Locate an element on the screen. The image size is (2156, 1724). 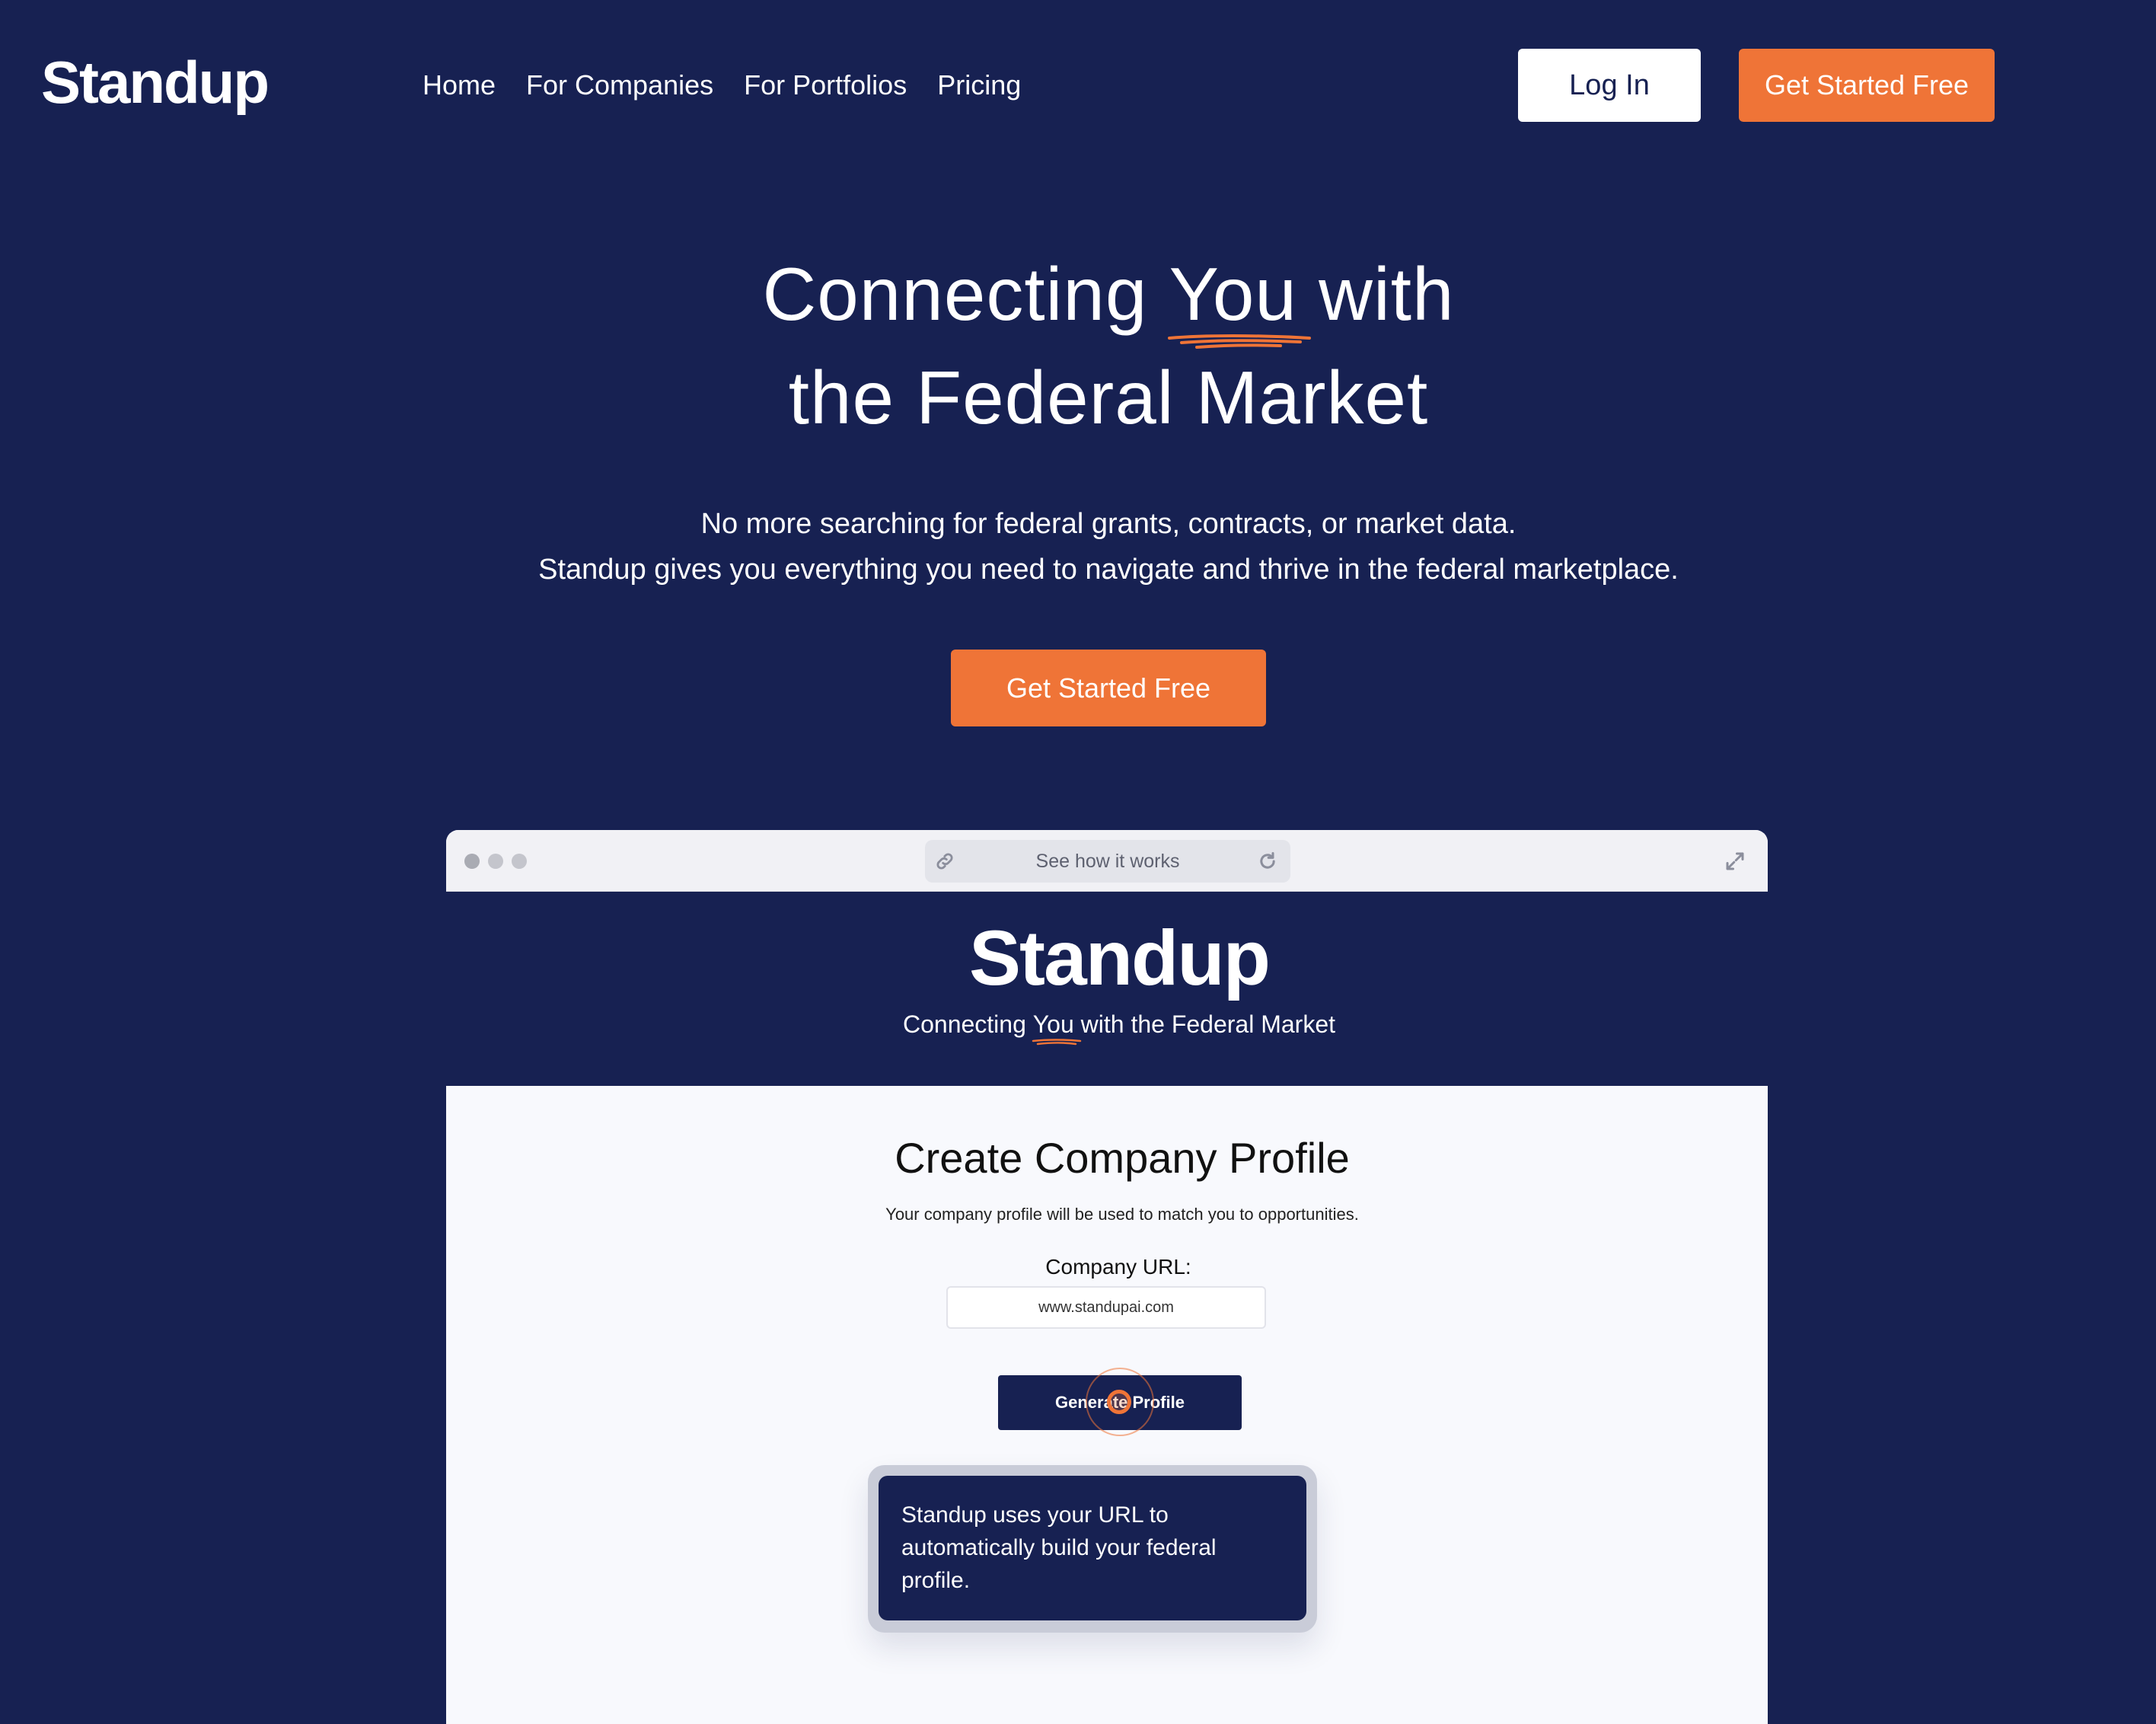
demo-tagline-highlight: You is located at coordinates (1057, 1026).